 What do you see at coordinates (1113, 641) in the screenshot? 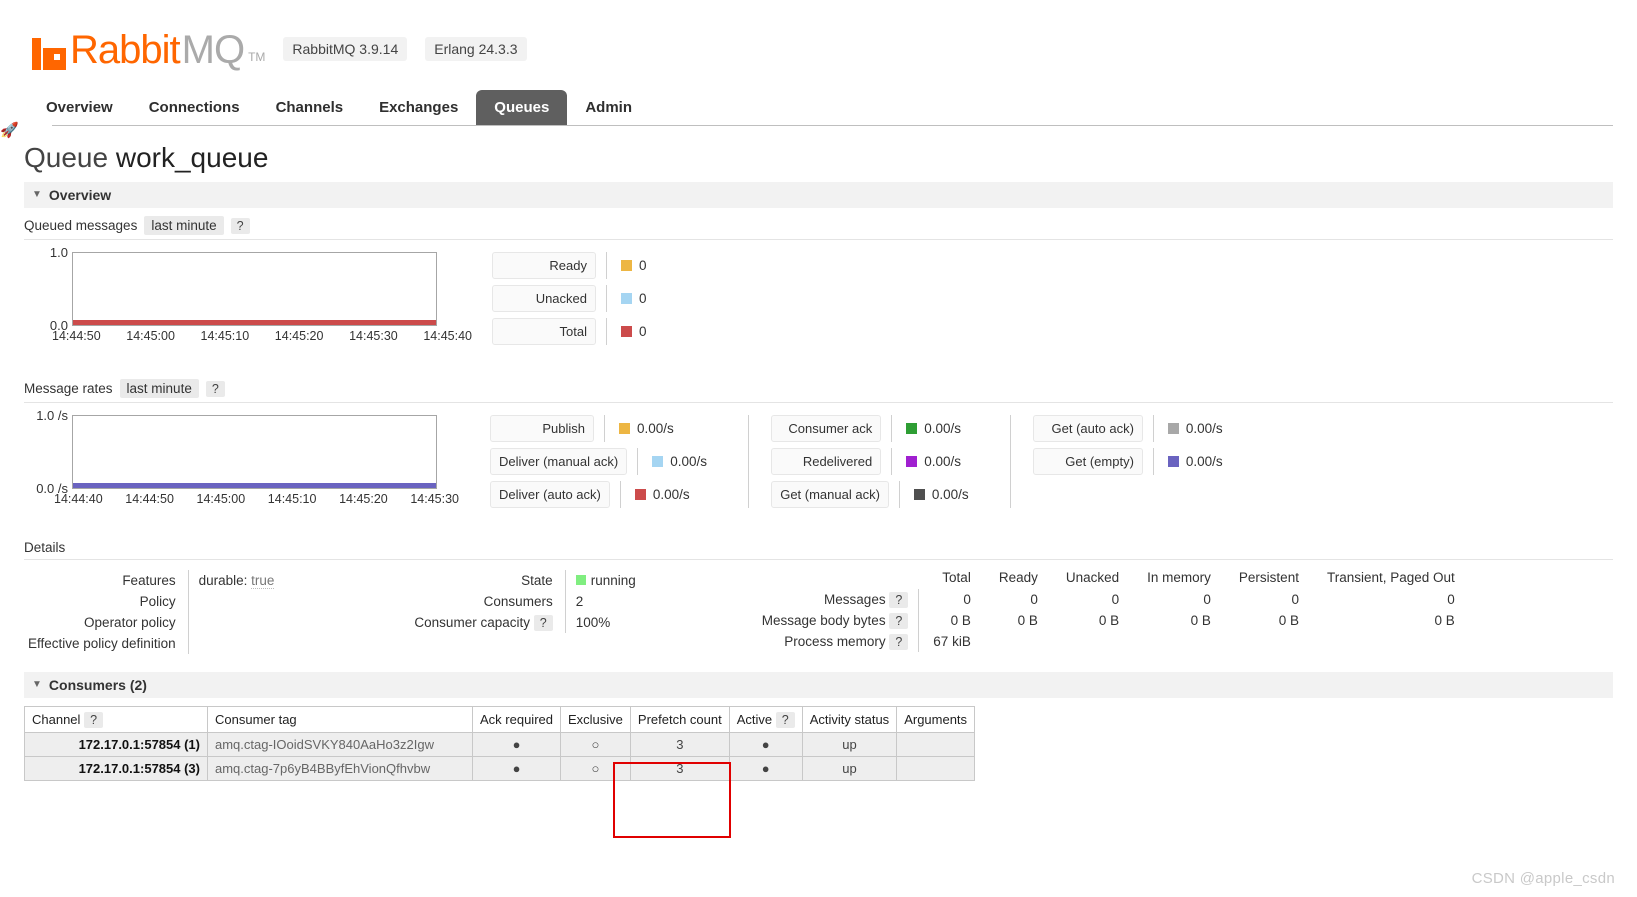
I see `stats-row-process-memory: Process memory ? 67 kiB` at bounding box center [1113, 641].